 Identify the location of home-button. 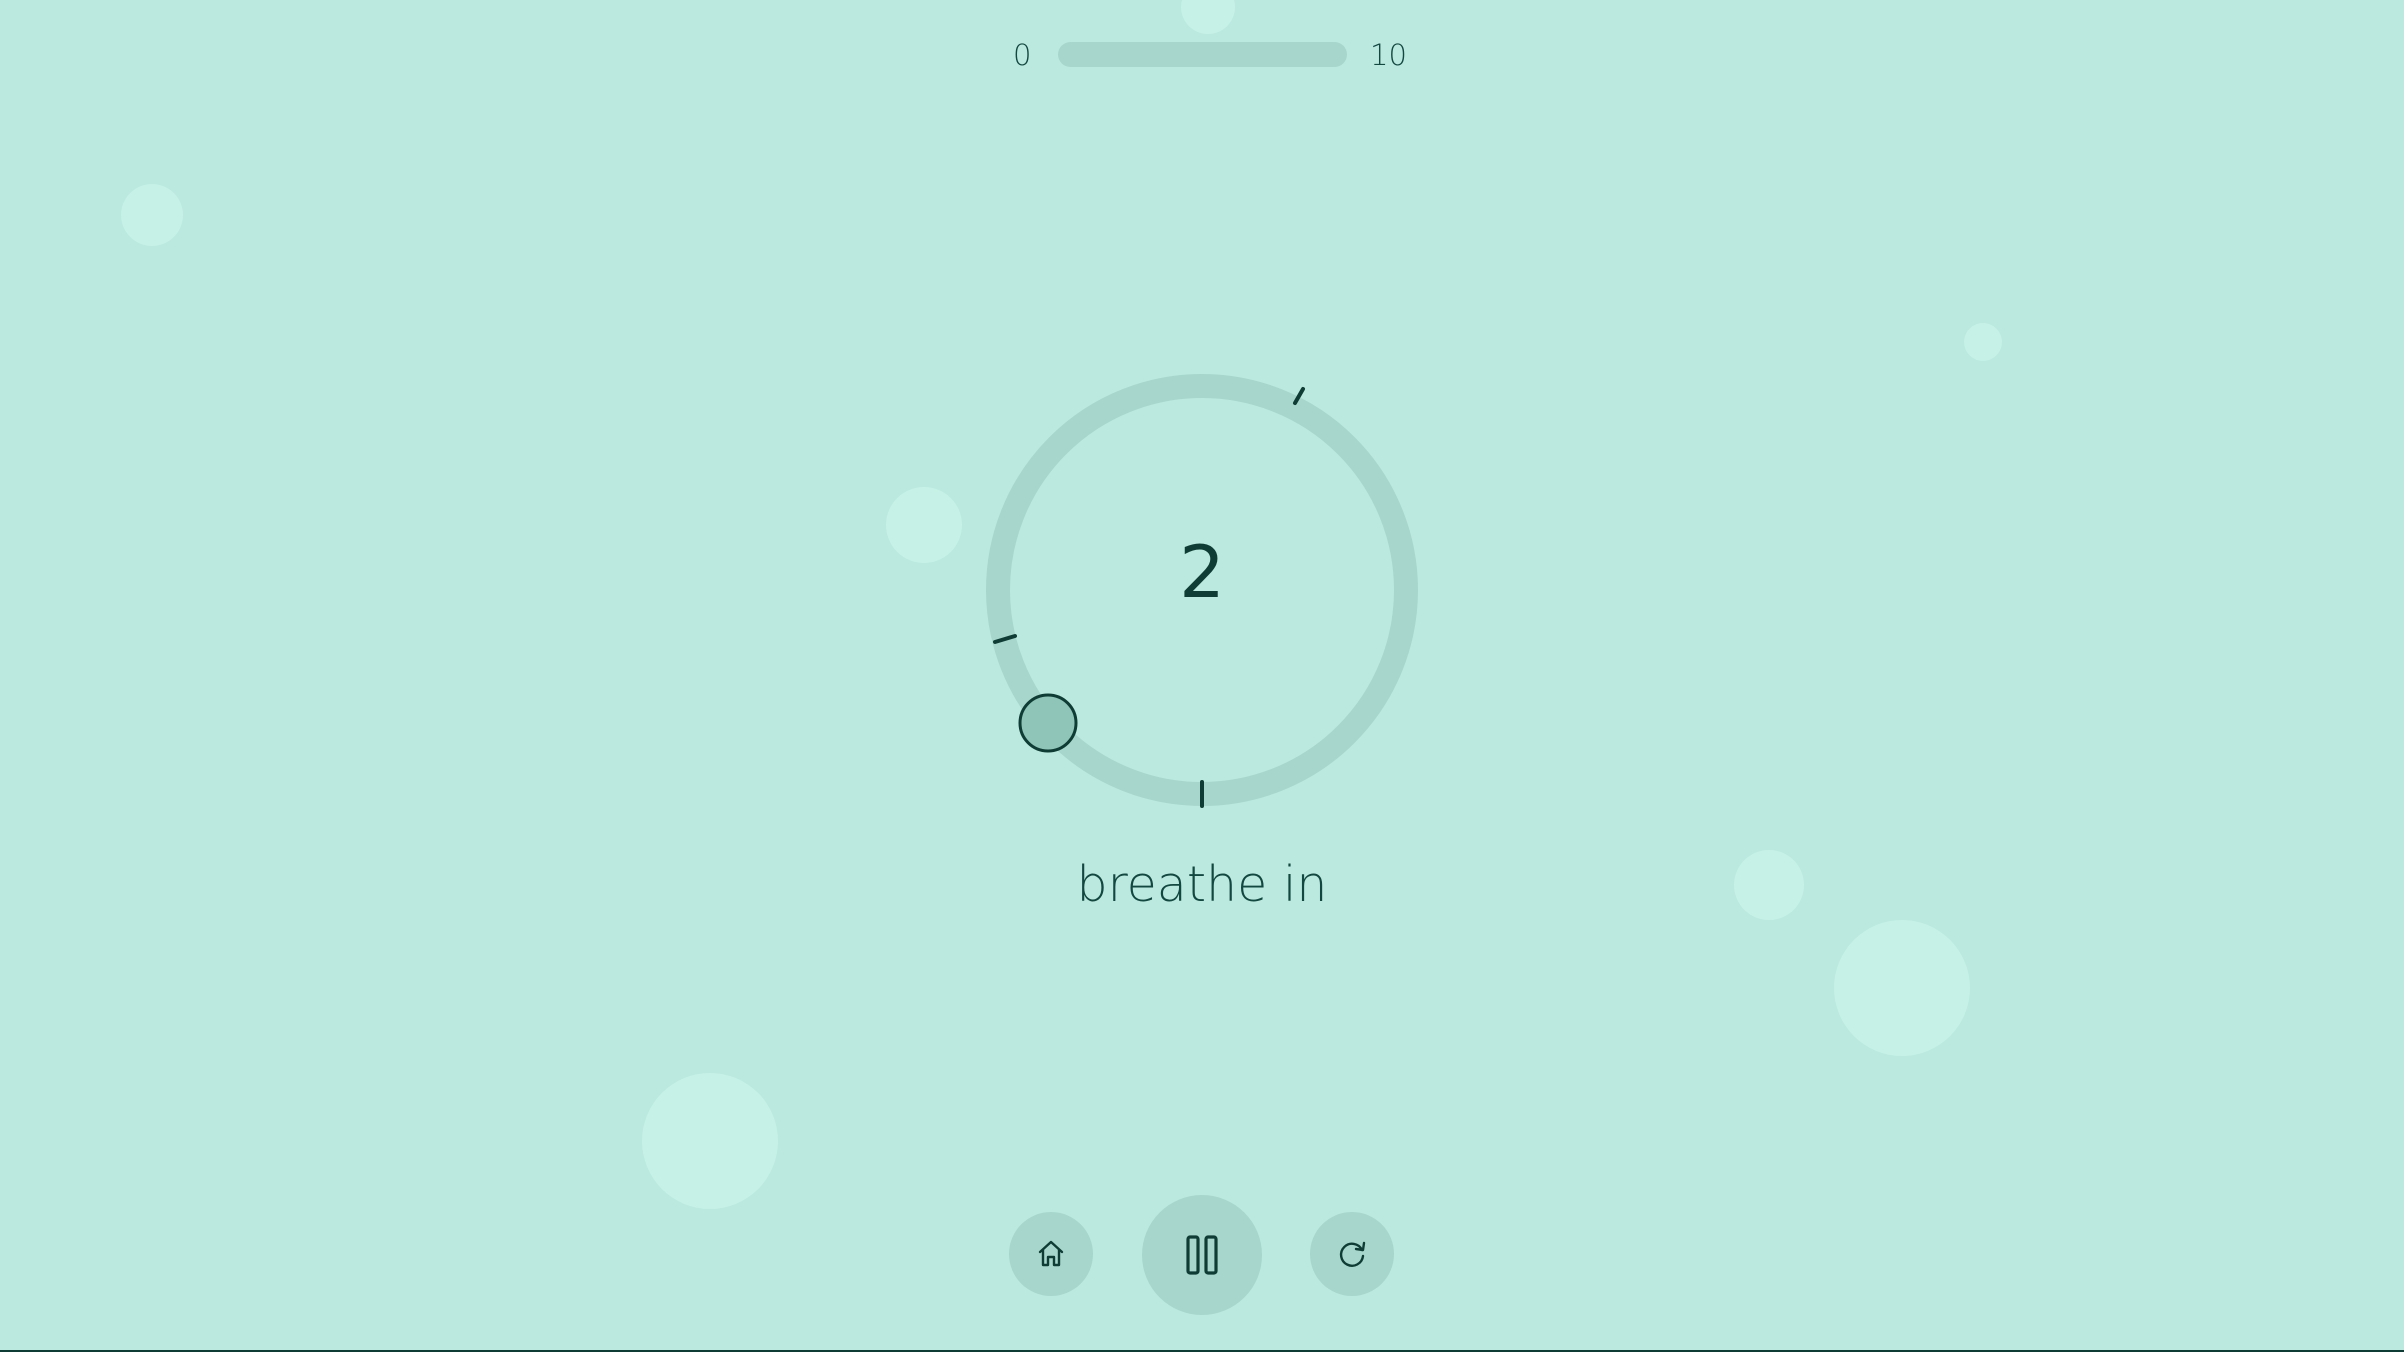
(1051, 1254).